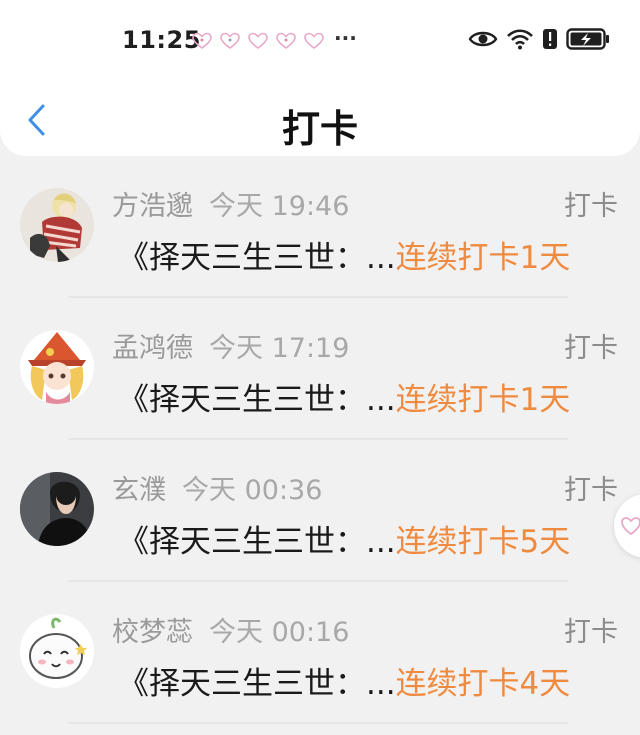 The width and height of the screenshot is (640, 735). What do you see at coordinates (319, 129) in the screenshot?
I see `page-title: 打卡` at bounding box center [319, 129].